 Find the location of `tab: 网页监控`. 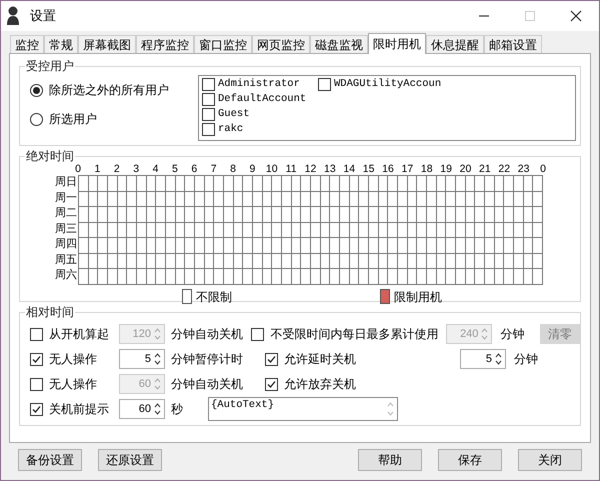

tab: 网页监控 is located at coordinates (281, 44).